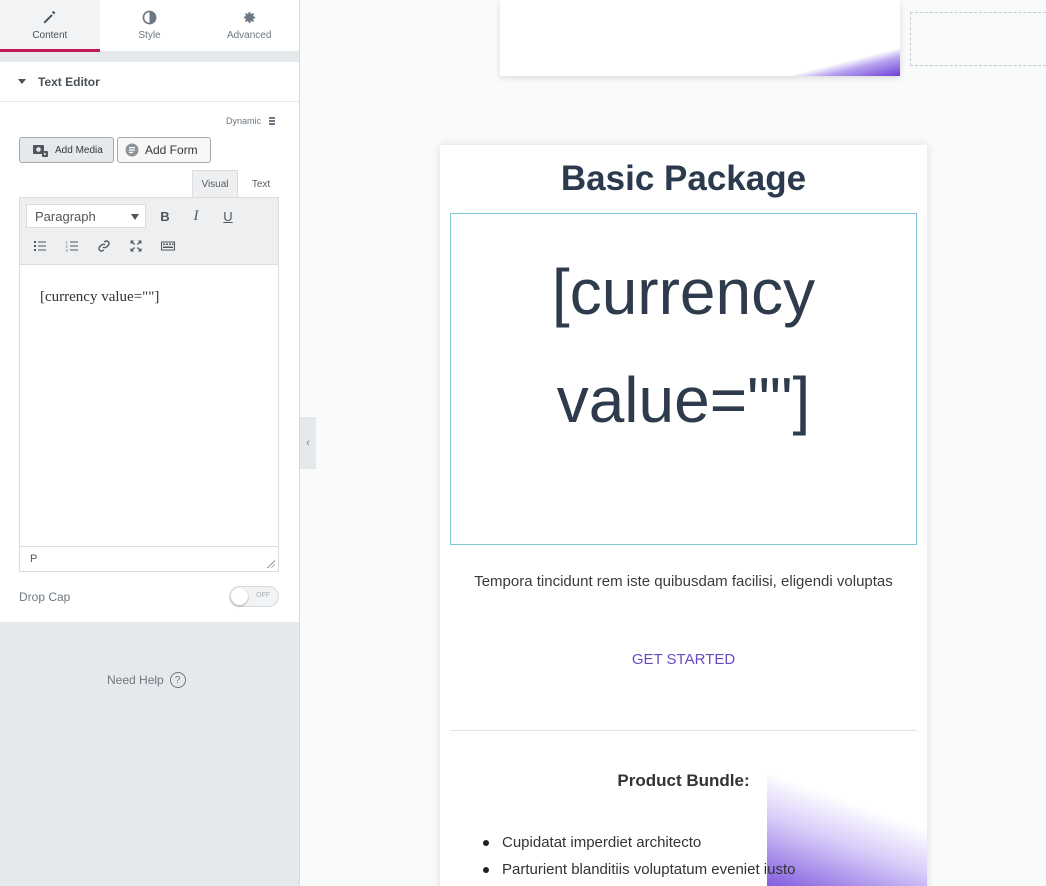 Image resolution: width=1046 pixels, height=886 pixels. I want to click on toggle-knob, so click(239, 596).